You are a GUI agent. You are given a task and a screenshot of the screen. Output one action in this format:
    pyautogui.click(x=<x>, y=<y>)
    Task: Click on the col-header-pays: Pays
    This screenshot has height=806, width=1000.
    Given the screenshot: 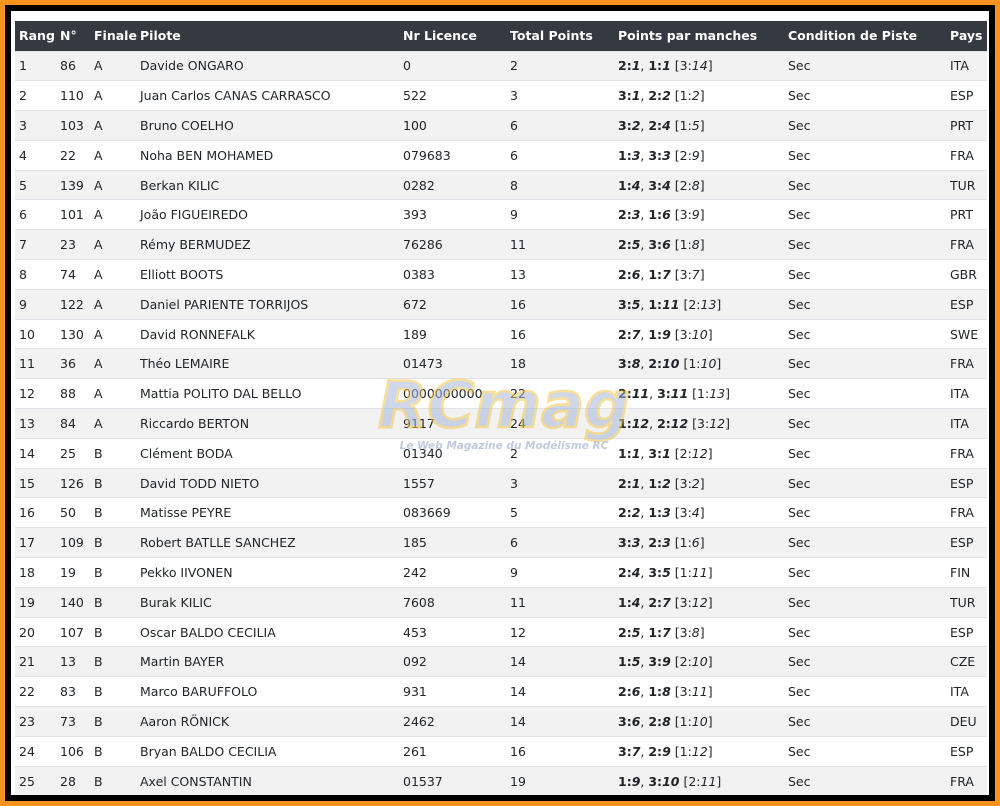 What is the action you would take?
    pyautogui.click(x=966, y=36)
    